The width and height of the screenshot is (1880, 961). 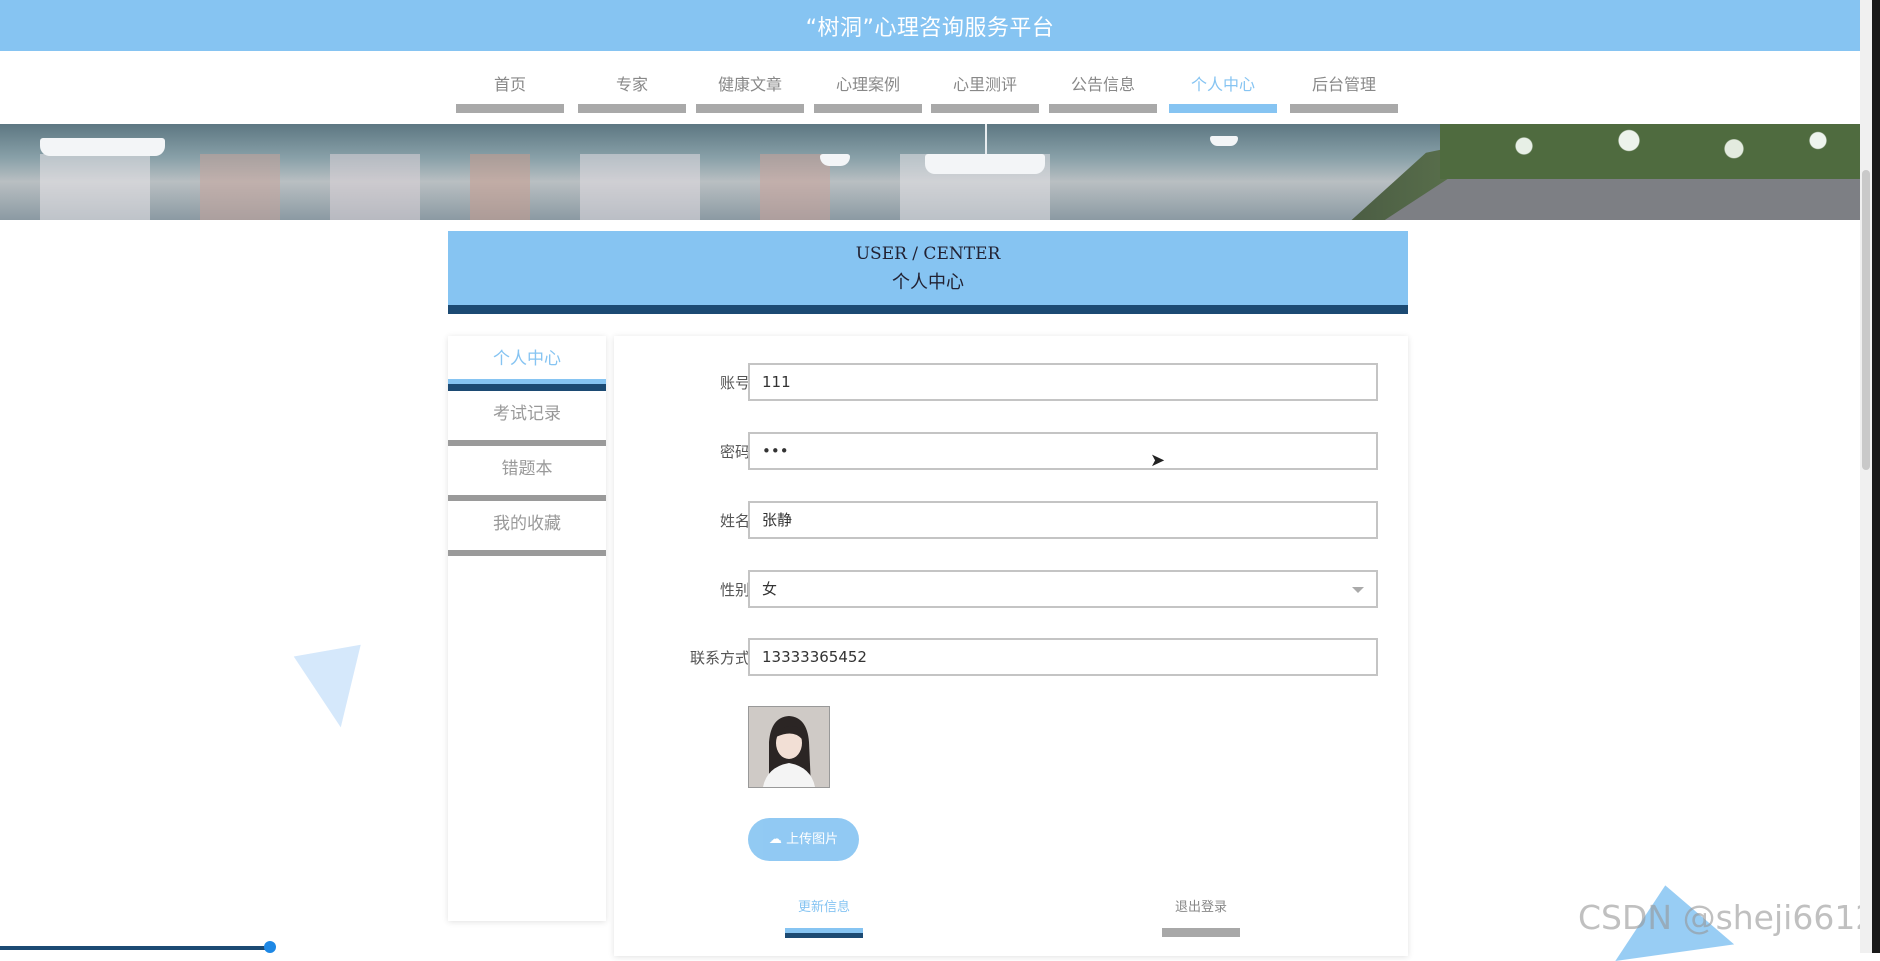 What do you see at coordinates (527, 414) in the screenshot?
I see `side-menu-item-label: 考试记录` at bounding box center [527, 414].